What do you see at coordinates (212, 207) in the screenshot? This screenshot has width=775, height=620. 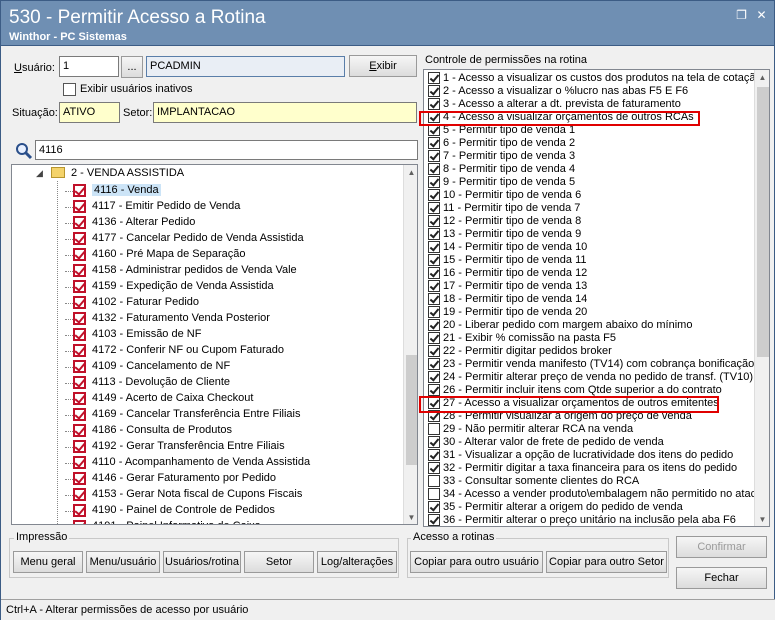 I see `tree-item: 4117 - Emitir Pedido de Venda` at bounding box center [212, 207].